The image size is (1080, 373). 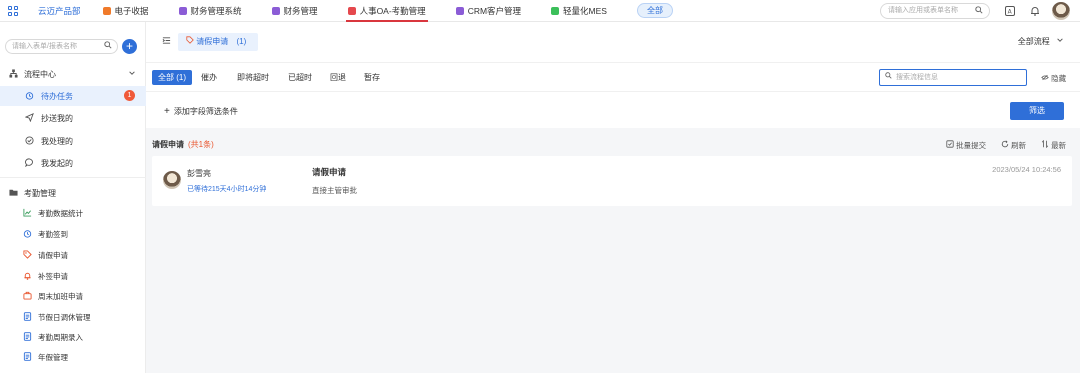 What do you see at coordinates (334, 190) in the screenshot?
I see `approval-step: 直接主管审批` at bounding box center [334, 190].